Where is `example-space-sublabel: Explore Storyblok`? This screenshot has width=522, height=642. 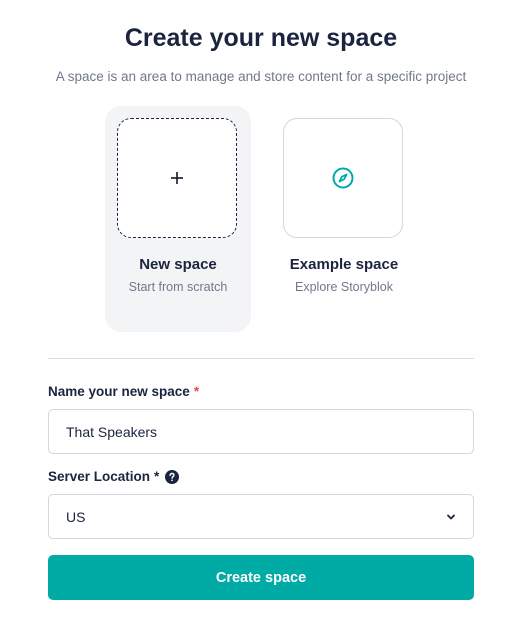
example-space-sublabel: Explore Storyblok is located at coordinates (344, 287).